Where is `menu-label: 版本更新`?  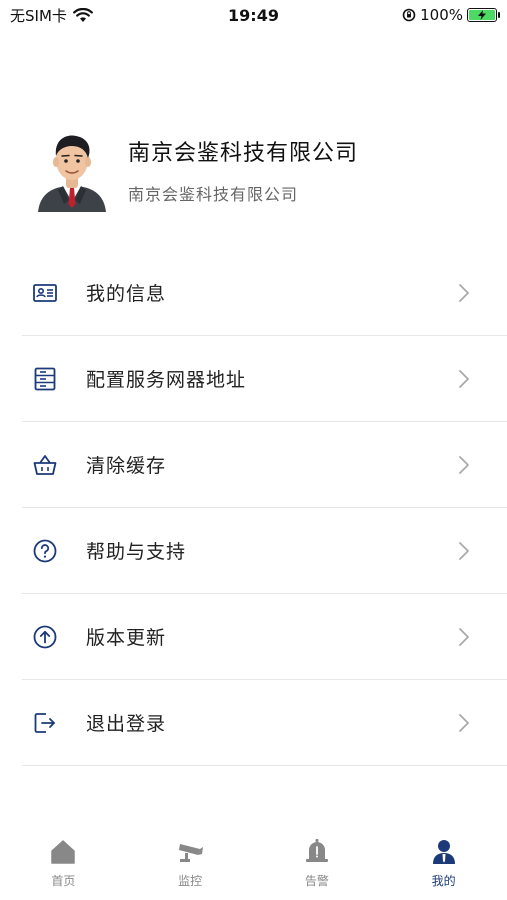
menu-label: 版本更新 is located at coordinates (126, 638).